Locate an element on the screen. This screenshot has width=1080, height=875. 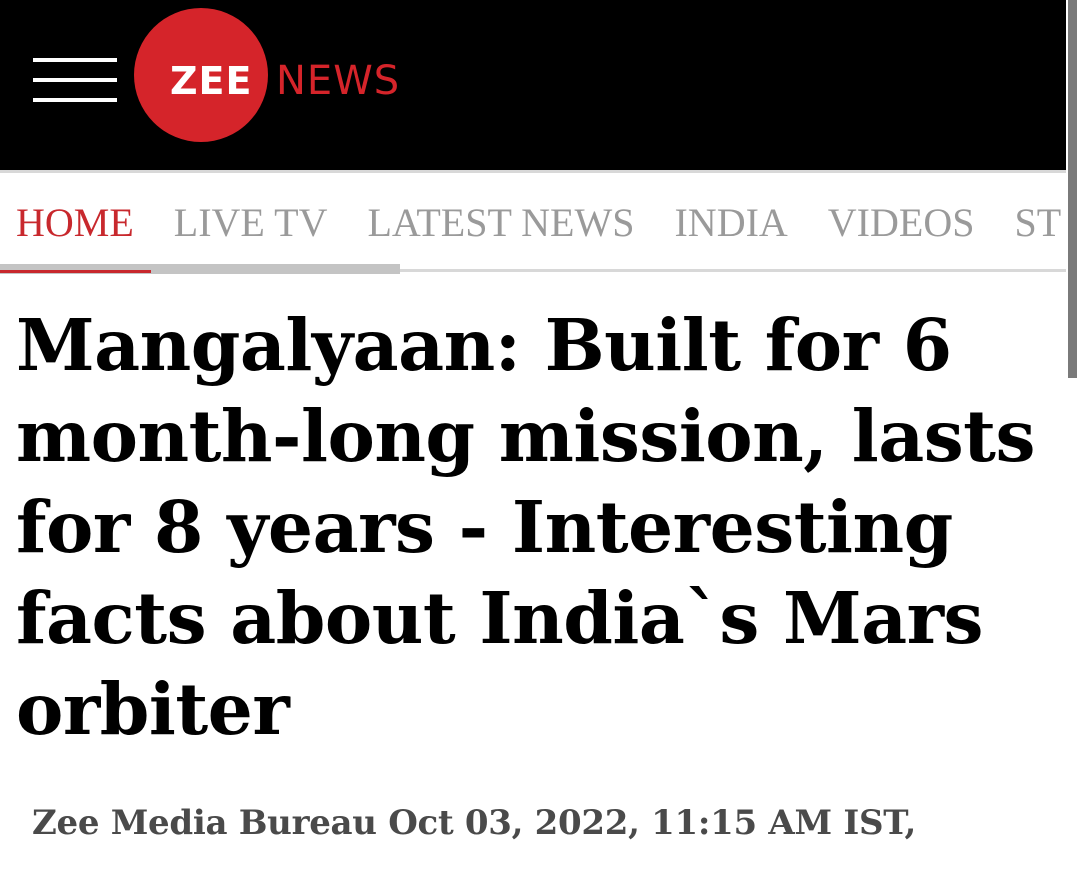
nav-item-st: ST is located at coordinates (1037, 222).